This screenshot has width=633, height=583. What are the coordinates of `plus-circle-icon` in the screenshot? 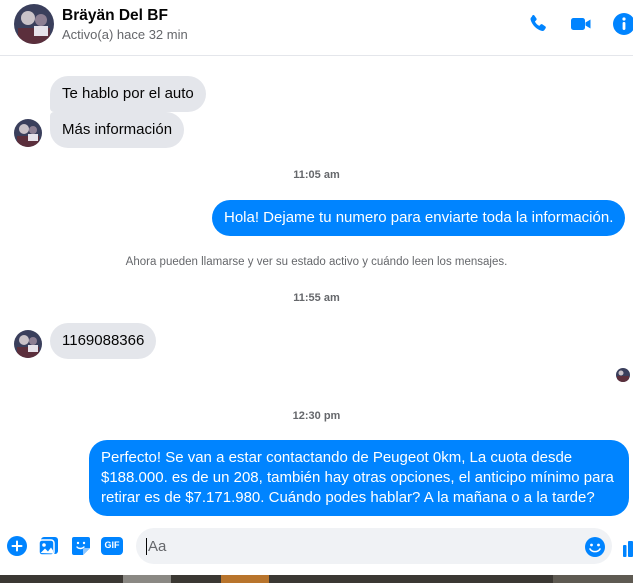 It's located at (17, 546).